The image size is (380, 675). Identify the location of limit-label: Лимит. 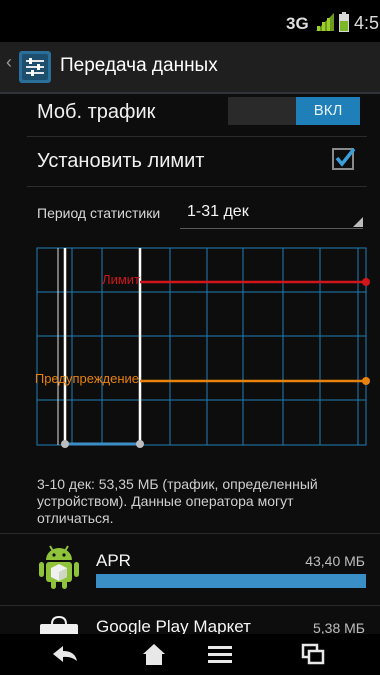
(121, 279).